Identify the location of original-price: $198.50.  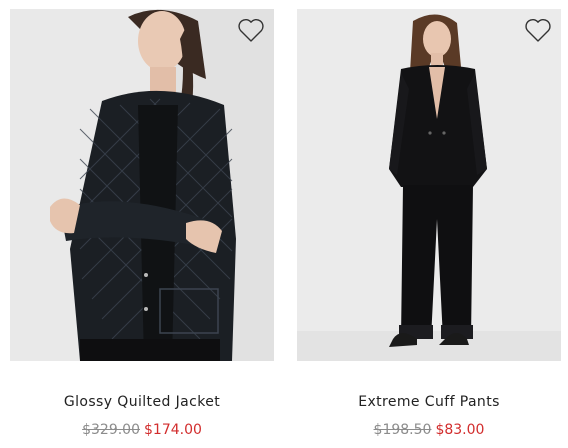
(402, 430).